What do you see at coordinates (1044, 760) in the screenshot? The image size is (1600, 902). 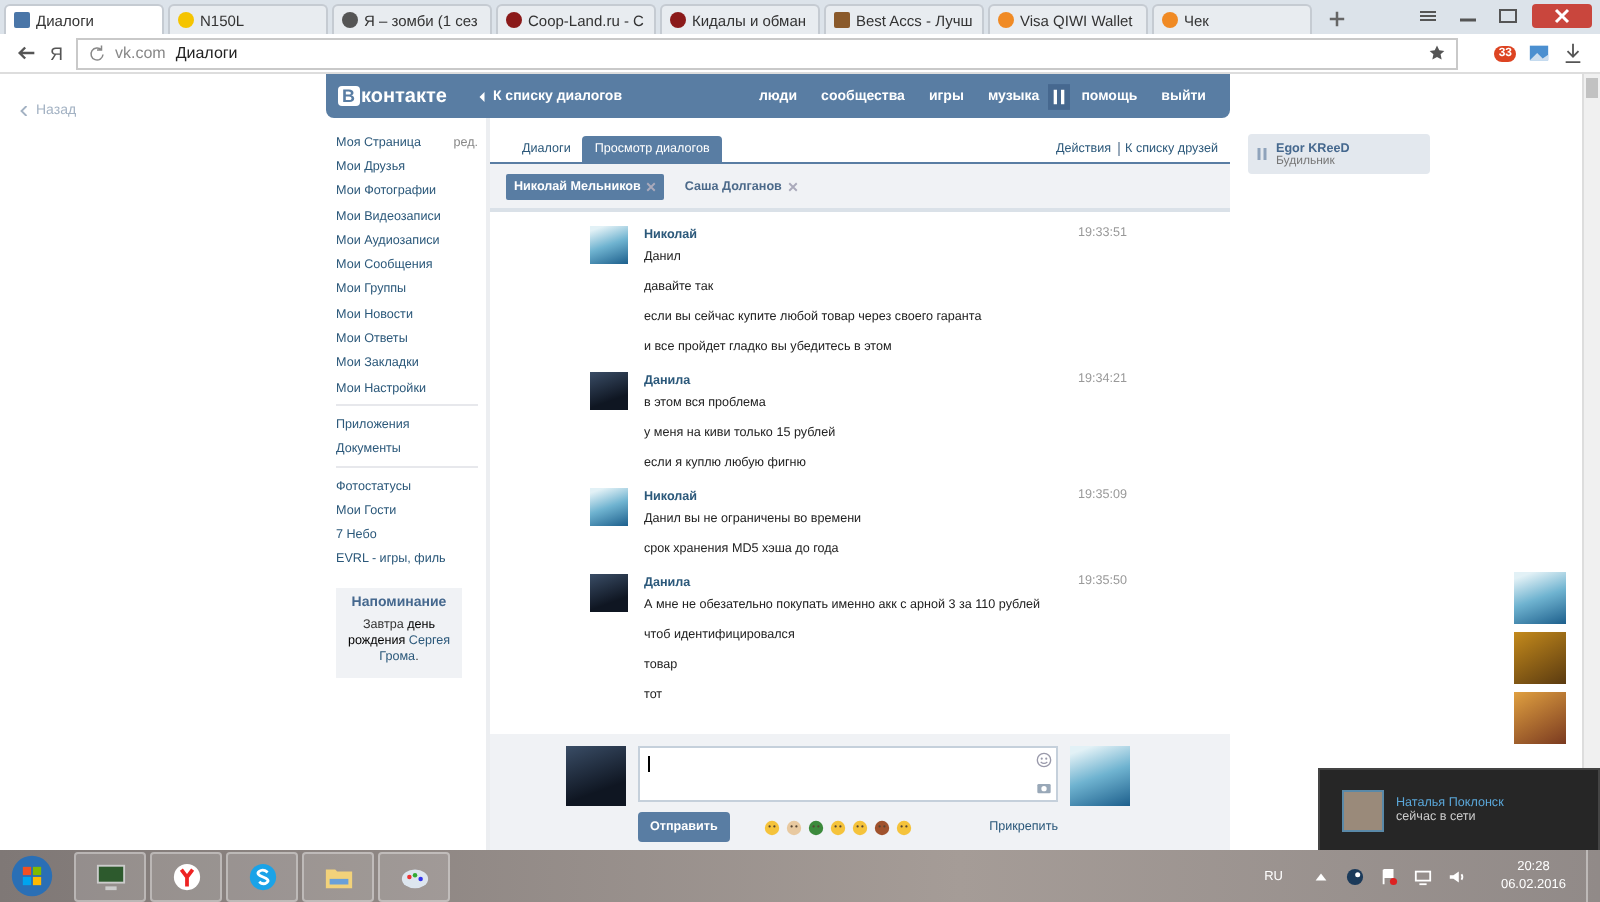 I see `smiley-icon` at bounding box center [1044, 760].